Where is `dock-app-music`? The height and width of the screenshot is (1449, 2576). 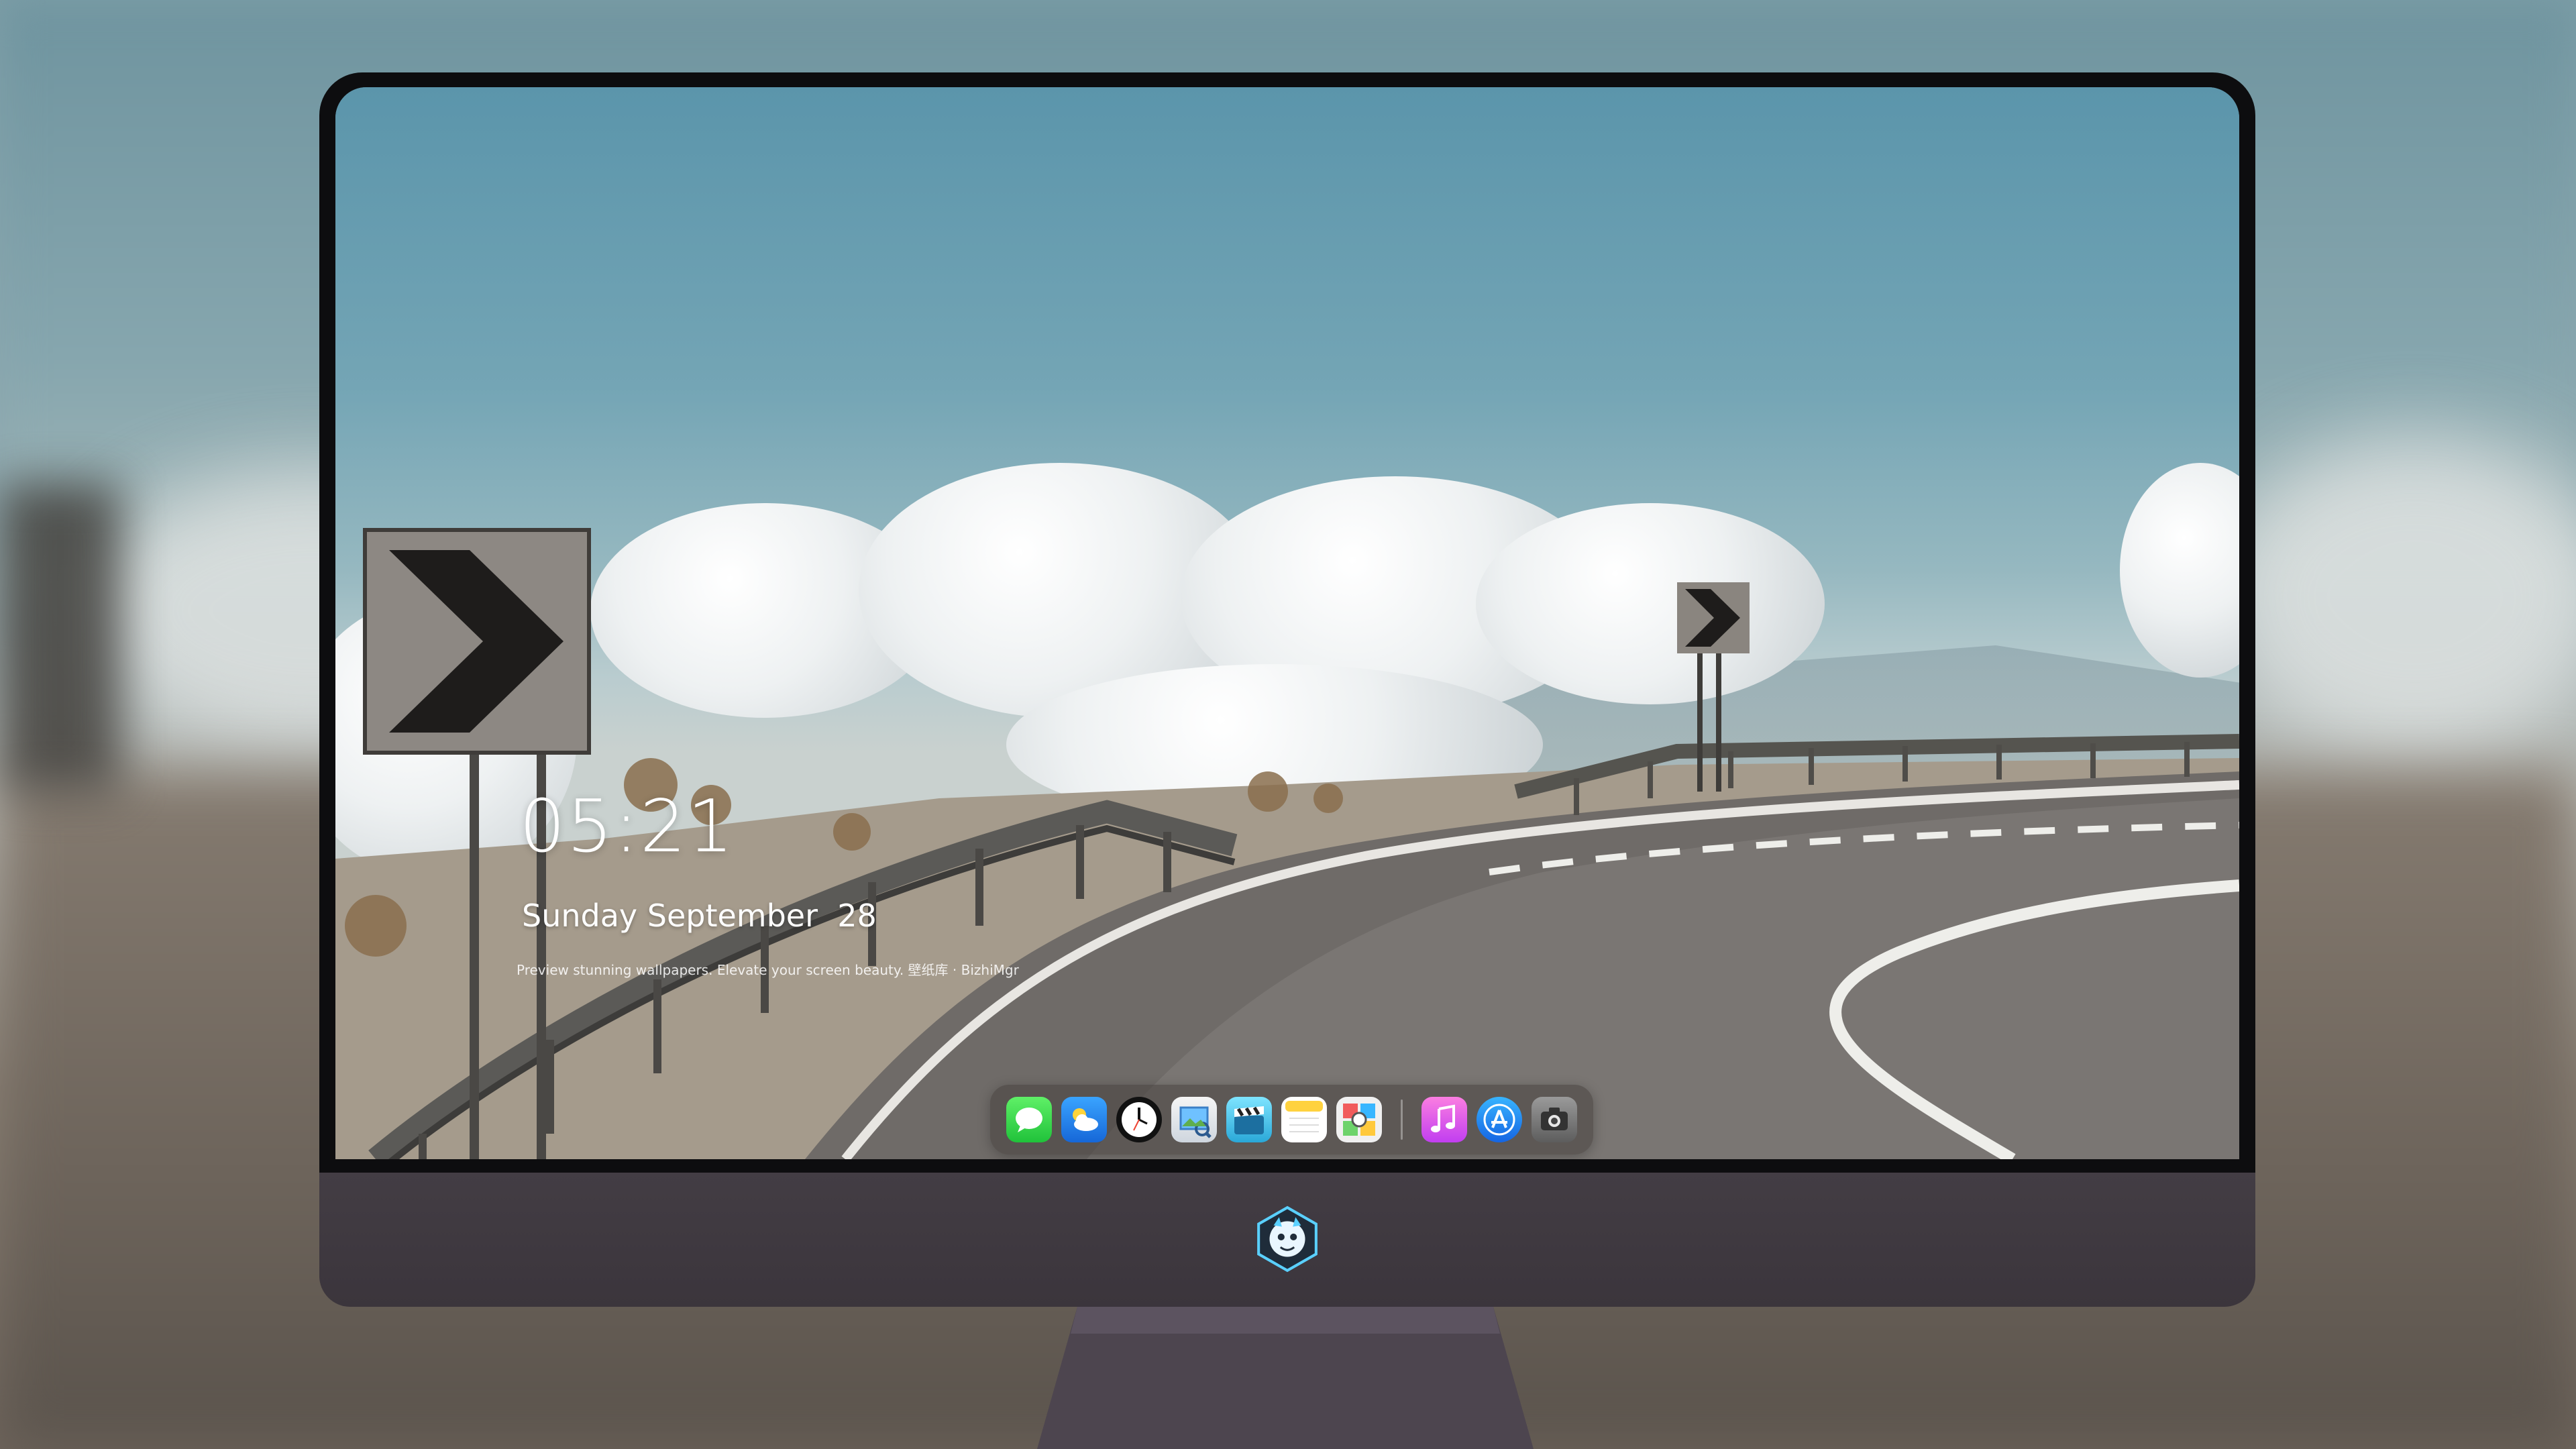 dock-app-music is located at coordinates (1444, 1119).